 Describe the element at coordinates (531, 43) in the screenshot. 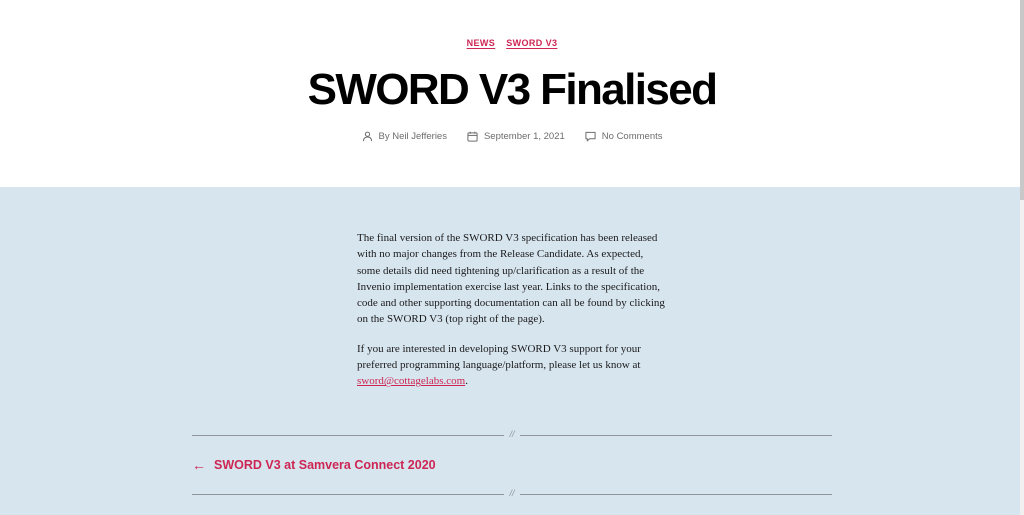

I see `category-sword-v3-link: SWORD V3` at that location.